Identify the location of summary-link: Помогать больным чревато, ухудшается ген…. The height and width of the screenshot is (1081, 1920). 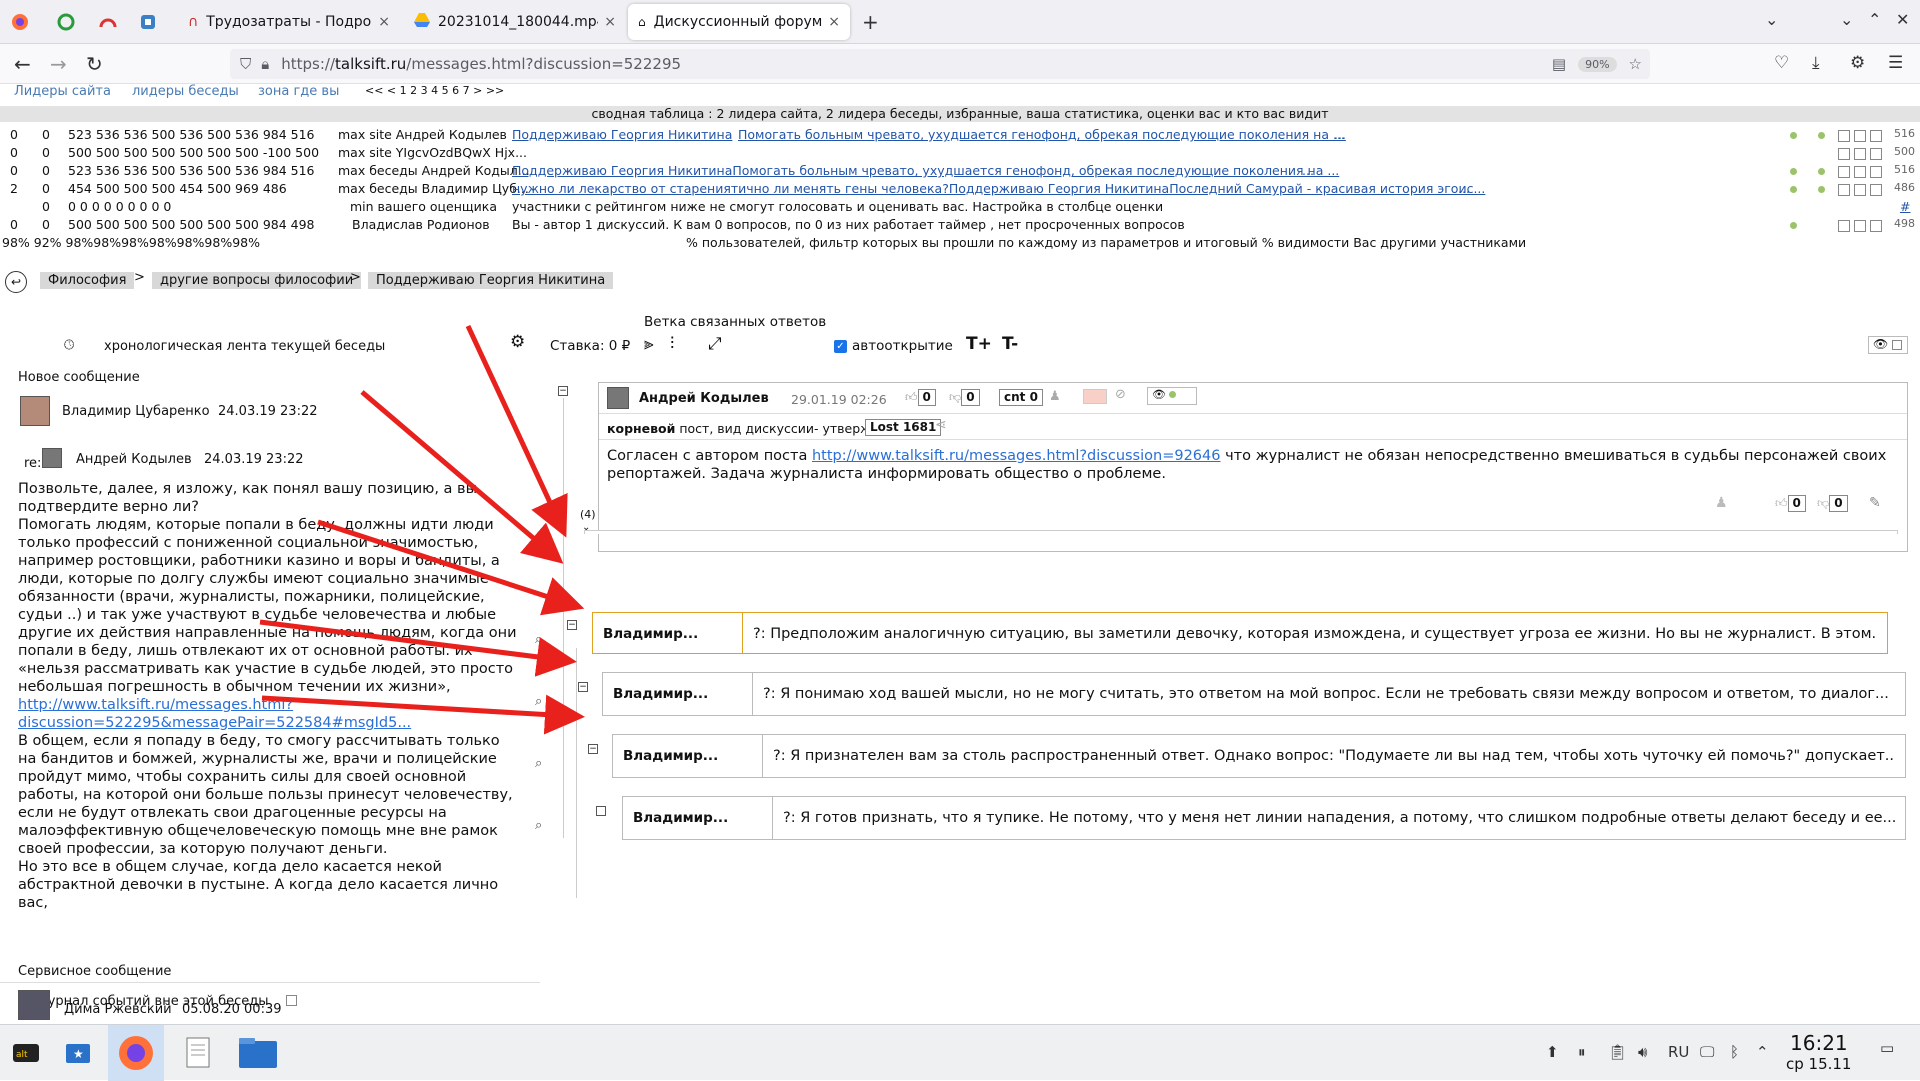
(1041, 134).